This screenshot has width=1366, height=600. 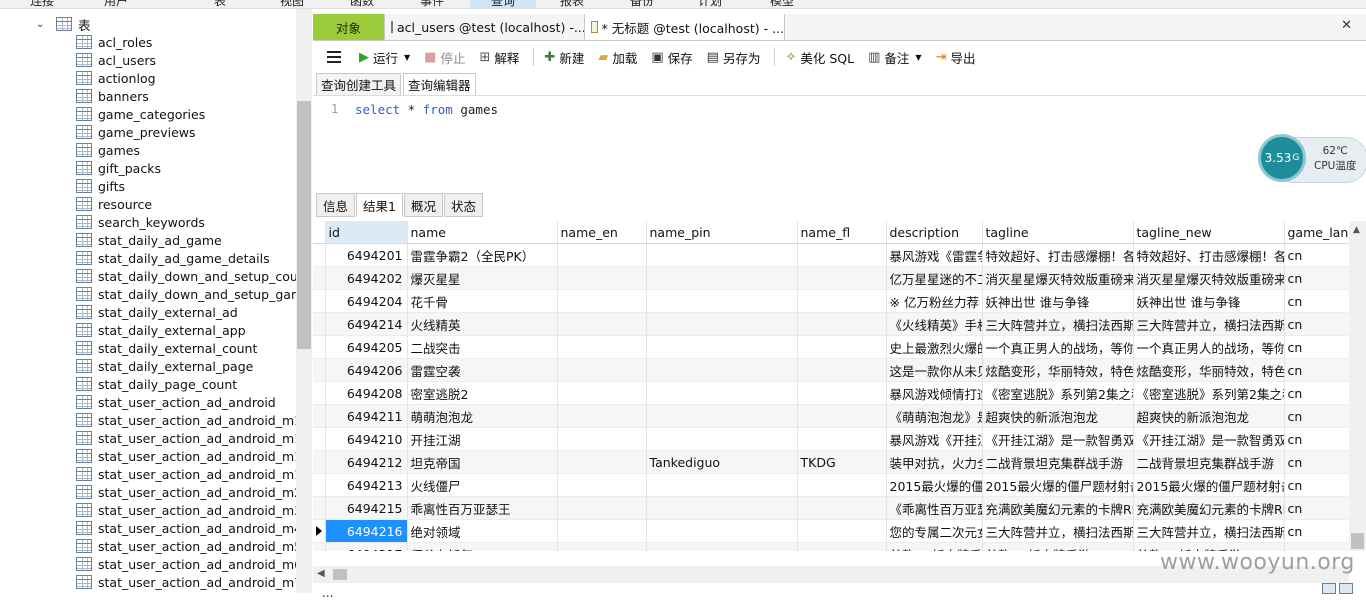 What do you see at coordinates (366, 370) in the screenshot?
I see `table-cell: 6494206` at bounding box center [366, 370].